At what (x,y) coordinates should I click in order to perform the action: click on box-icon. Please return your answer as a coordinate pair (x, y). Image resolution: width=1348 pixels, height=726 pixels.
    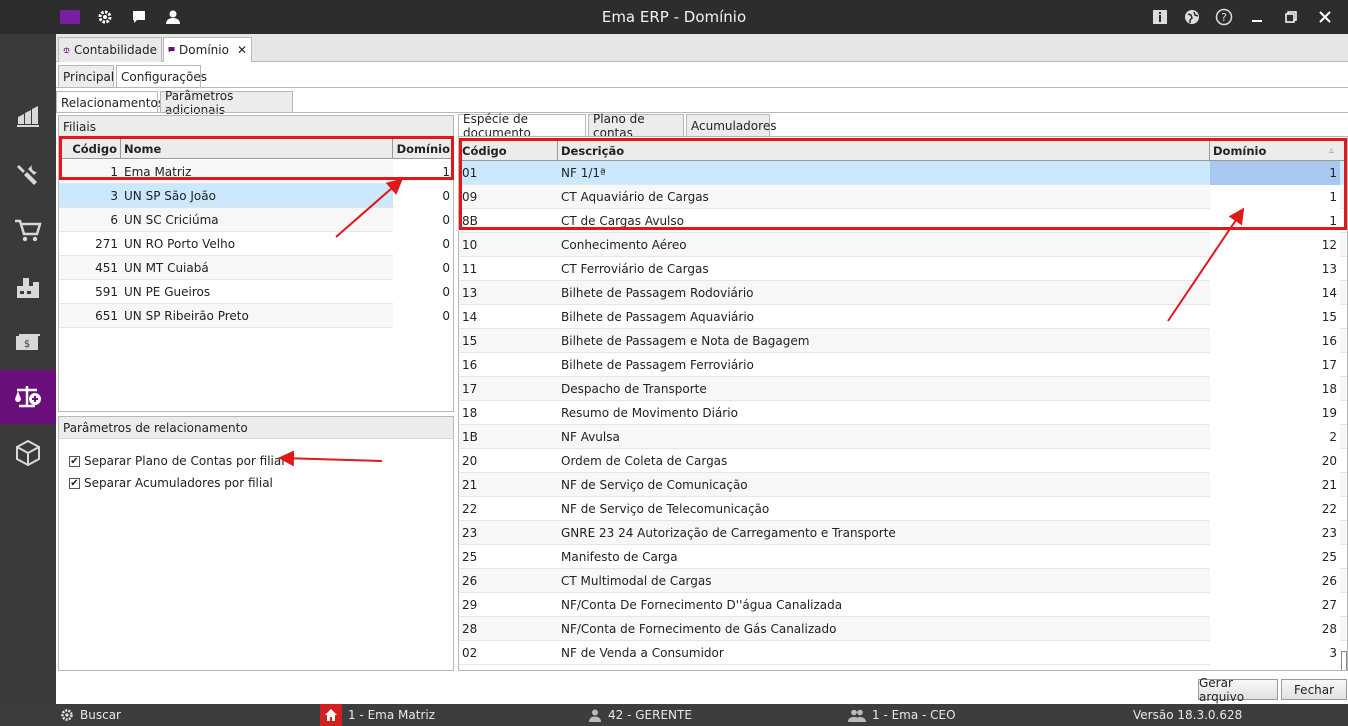
    Looking at the image, I should click on (28, 453).